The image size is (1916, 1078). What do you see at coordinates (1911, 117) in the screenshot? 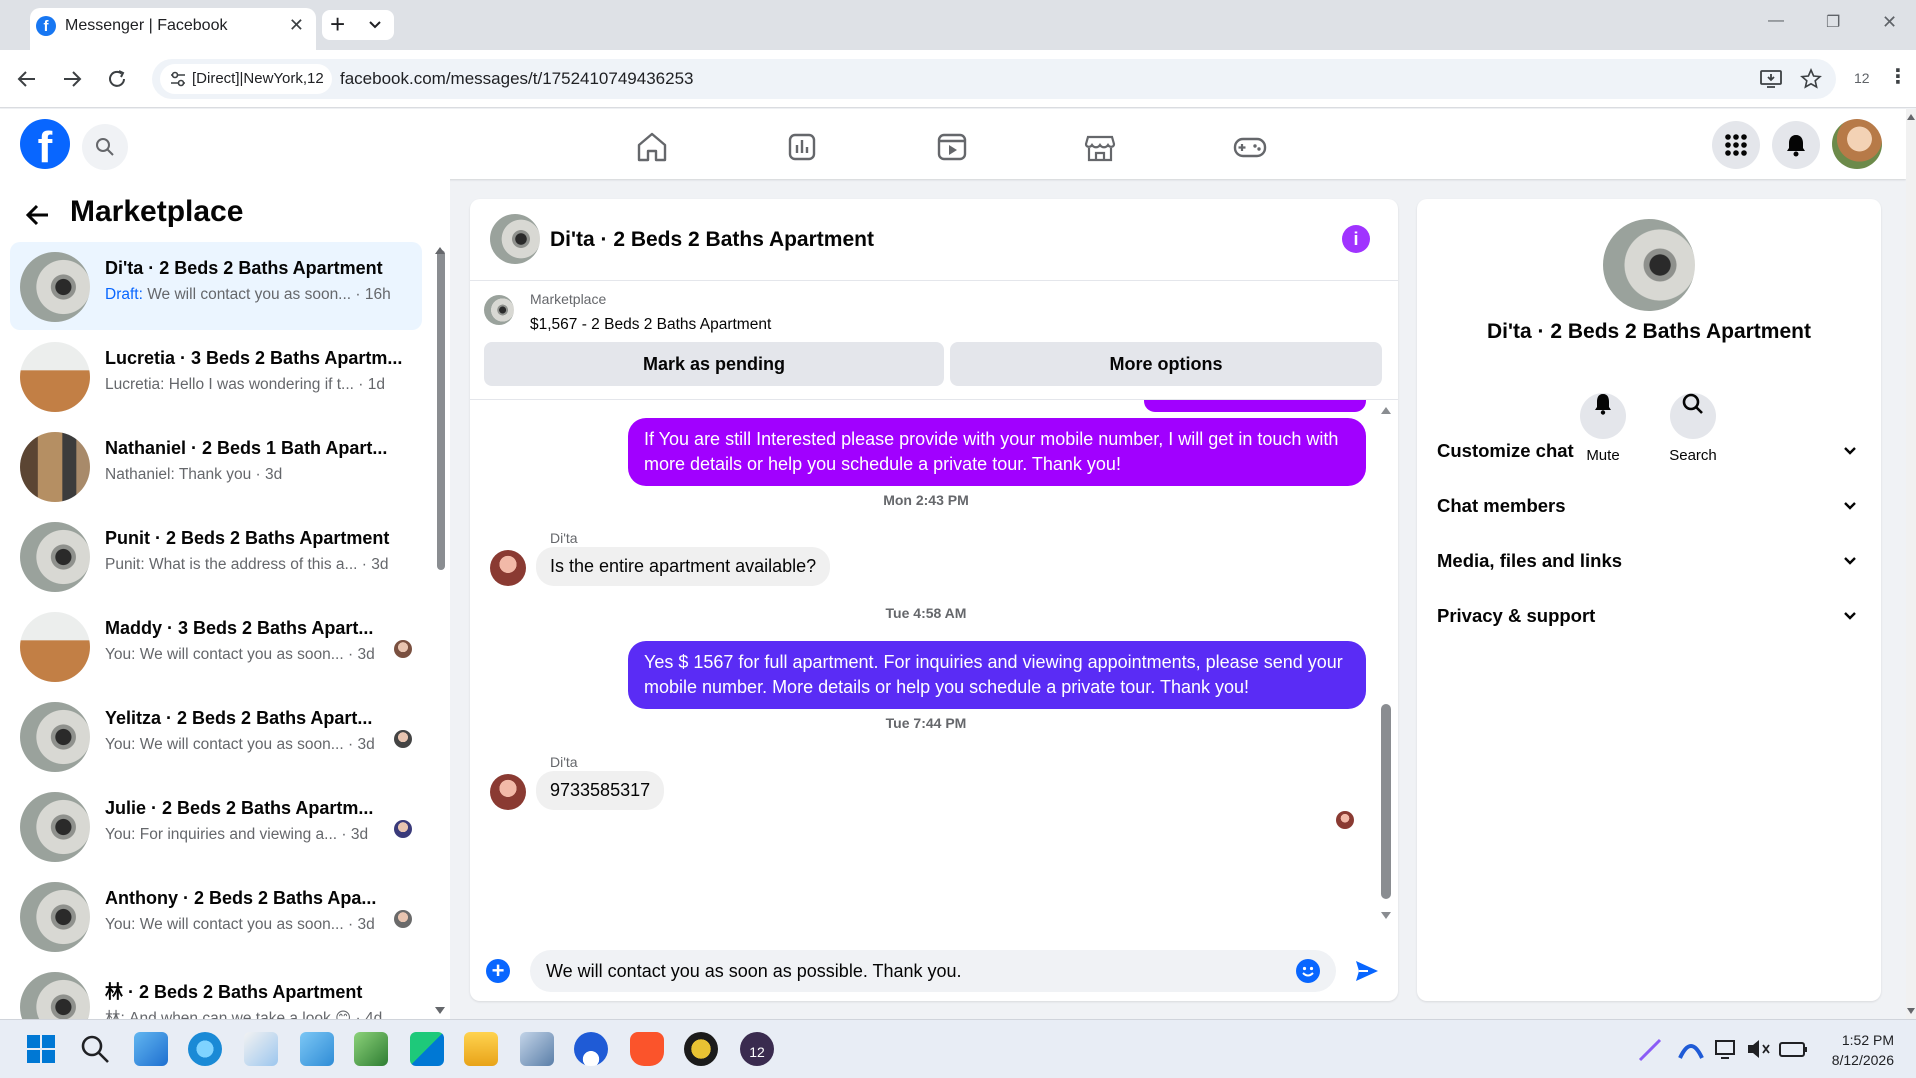
I see `page-scroll-up-icon` at bounding box center [1911, 117].